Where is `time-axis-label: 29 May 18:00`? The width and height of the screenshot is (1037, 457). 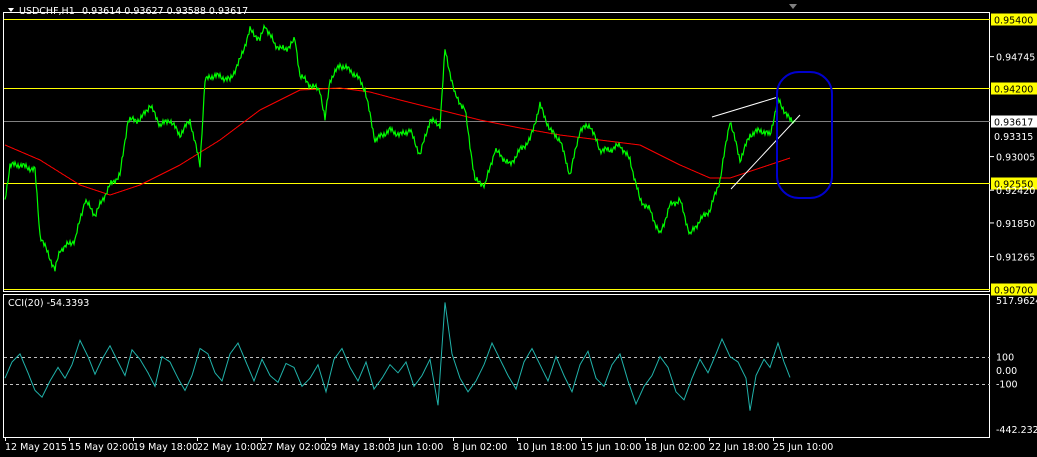
time-axis-label: 29 May 18:00 is located at coordinates (357, 447).